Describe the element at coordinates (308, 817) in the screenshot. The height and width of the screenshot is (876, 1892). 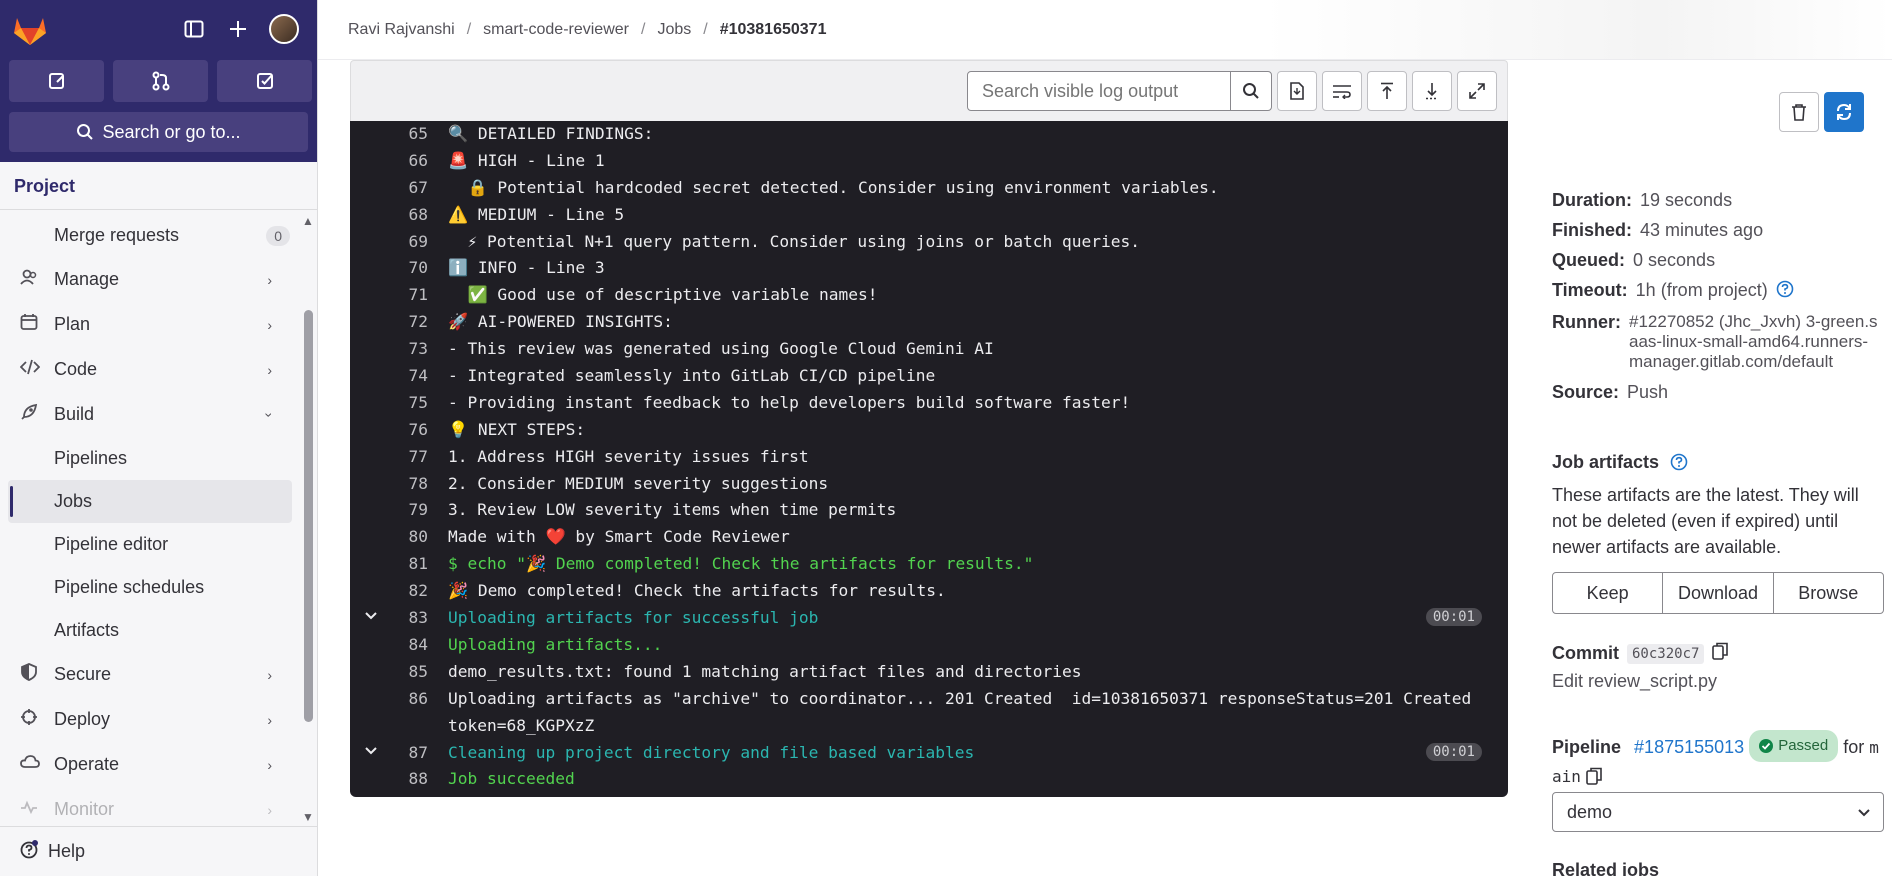
I see `scroll-down-icon: ▼` at that location.